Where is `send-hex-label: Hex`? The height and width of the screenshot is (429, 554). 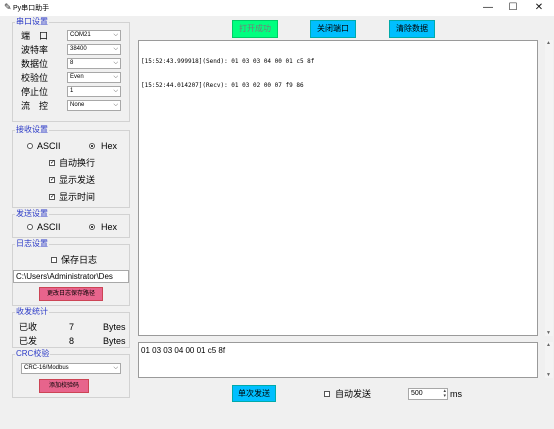
send-hex-label: Hex is located at coordinates (109, 227).